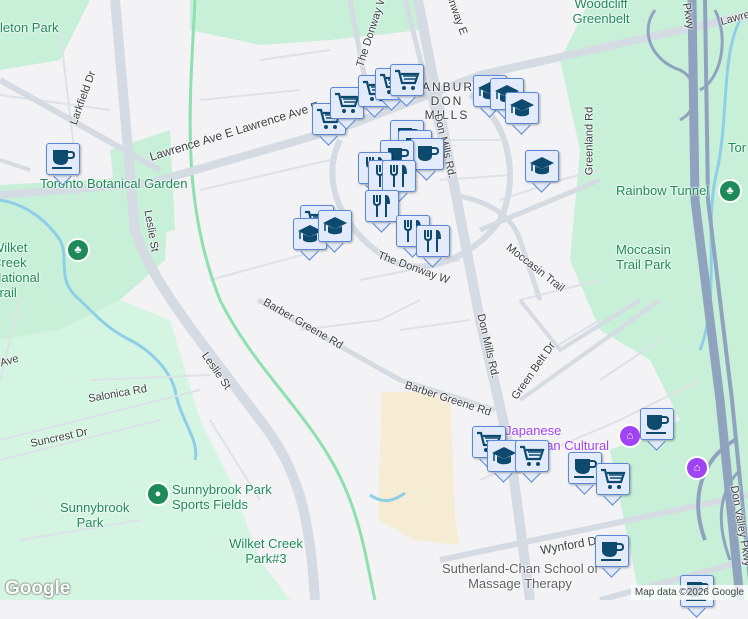  What do you see at coordinates (644, 257) in the screenshot?
I see `park-label: Moccasin Trail Park` at bounding box center [644, 257].